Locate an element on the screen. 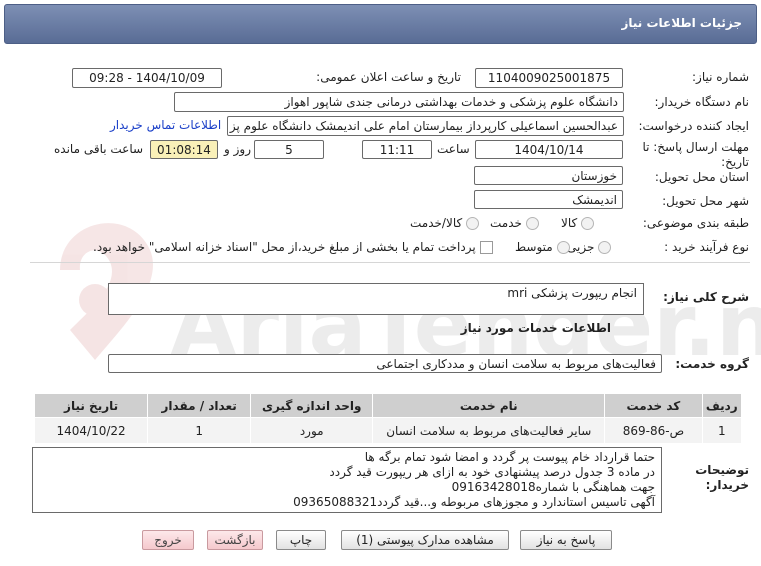 This screenshot has width=761, height=566. need-number-label: شماره نیاز: is located at coordinates (720, 77).